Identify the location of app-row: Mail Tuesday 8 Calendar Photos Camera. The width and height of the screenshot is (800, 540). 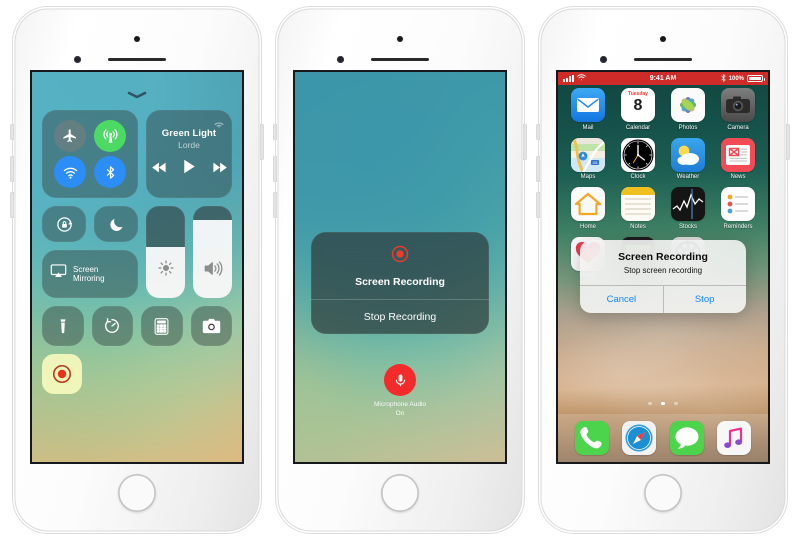
(663, 109).